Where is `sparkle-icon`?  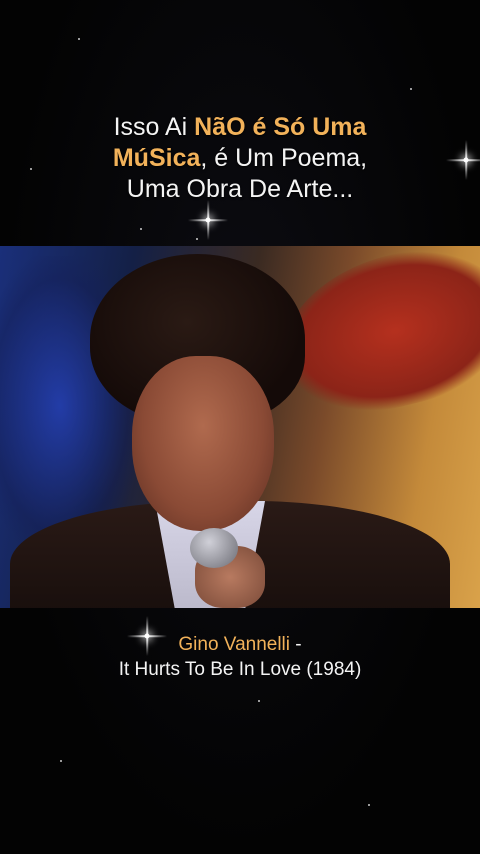
sparkle-icon is located at coordinates (208, 220).